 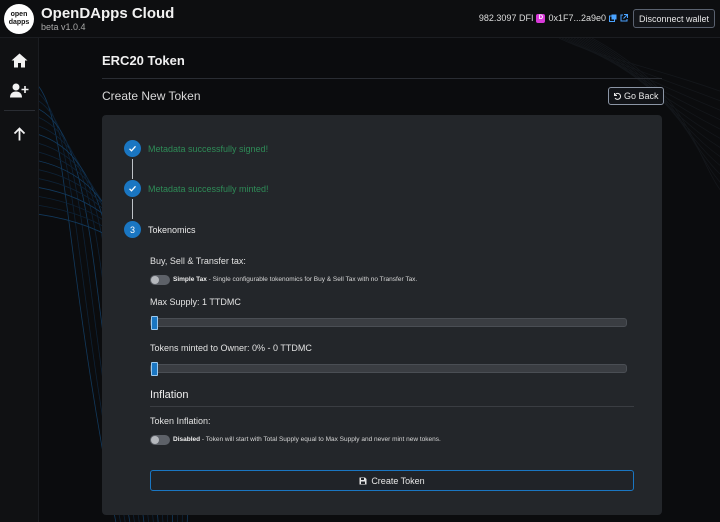 I want to click on wallet-balance: 982.3097 DFI, so click(x=506, y=18).